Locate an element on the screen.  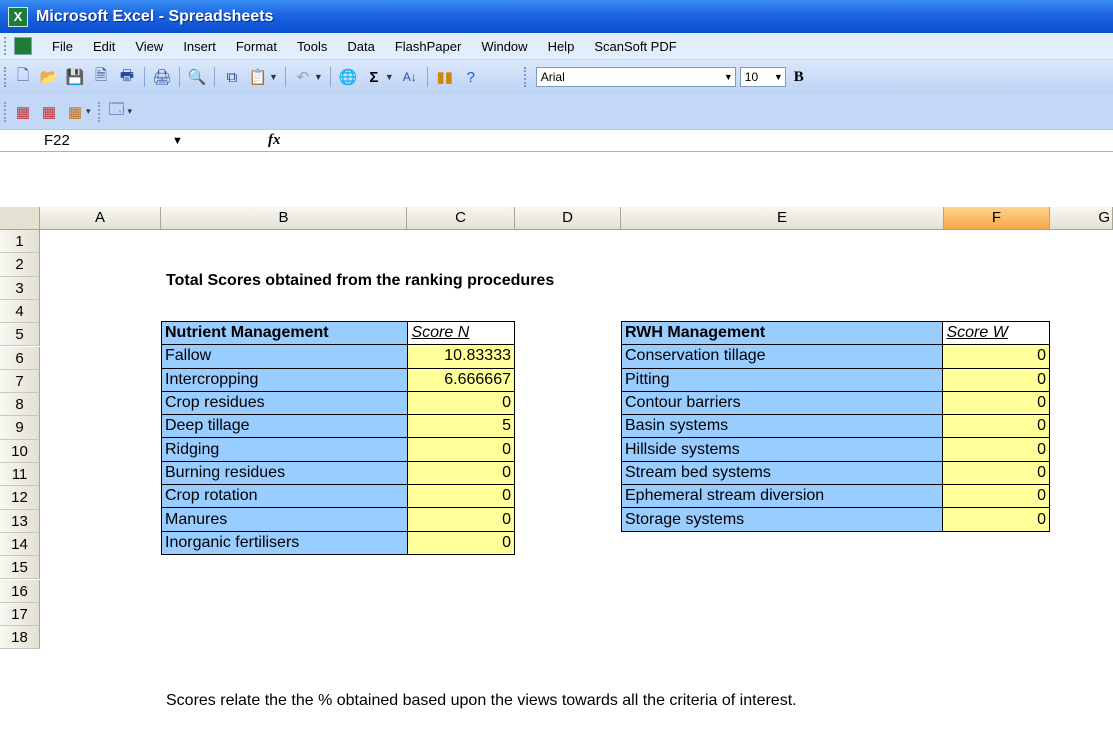
row-header: 2 is located at coordinates (20, 265).